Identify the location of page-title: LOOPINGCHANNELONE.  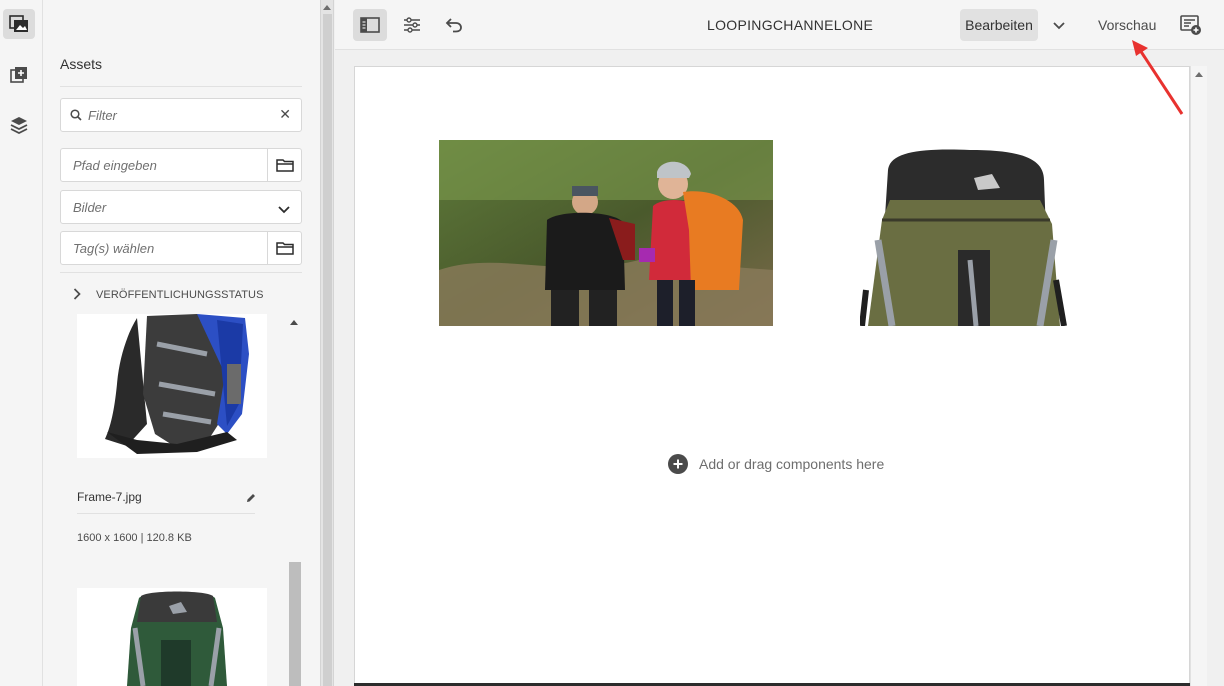
(790, 25).